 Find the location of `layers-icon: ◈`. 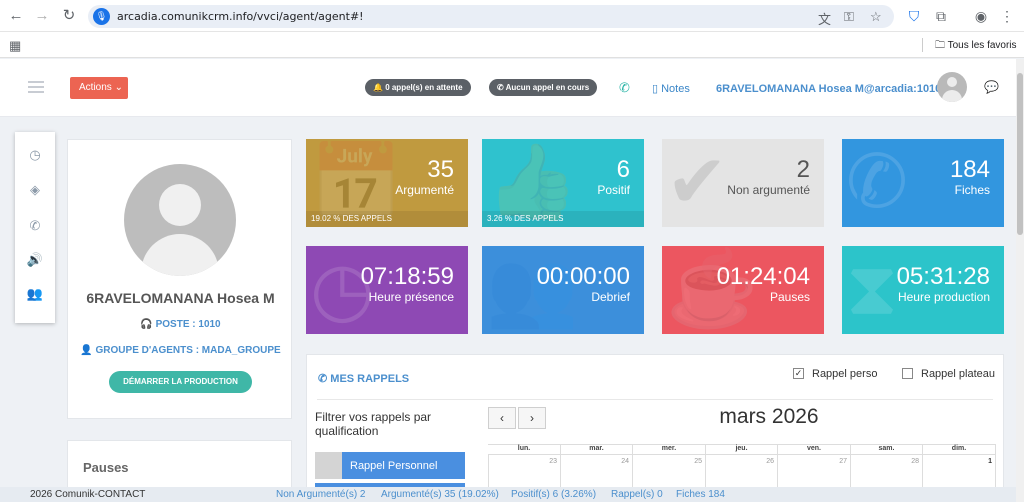

layers-icon: ◈ is located at coordinates (35, 190).